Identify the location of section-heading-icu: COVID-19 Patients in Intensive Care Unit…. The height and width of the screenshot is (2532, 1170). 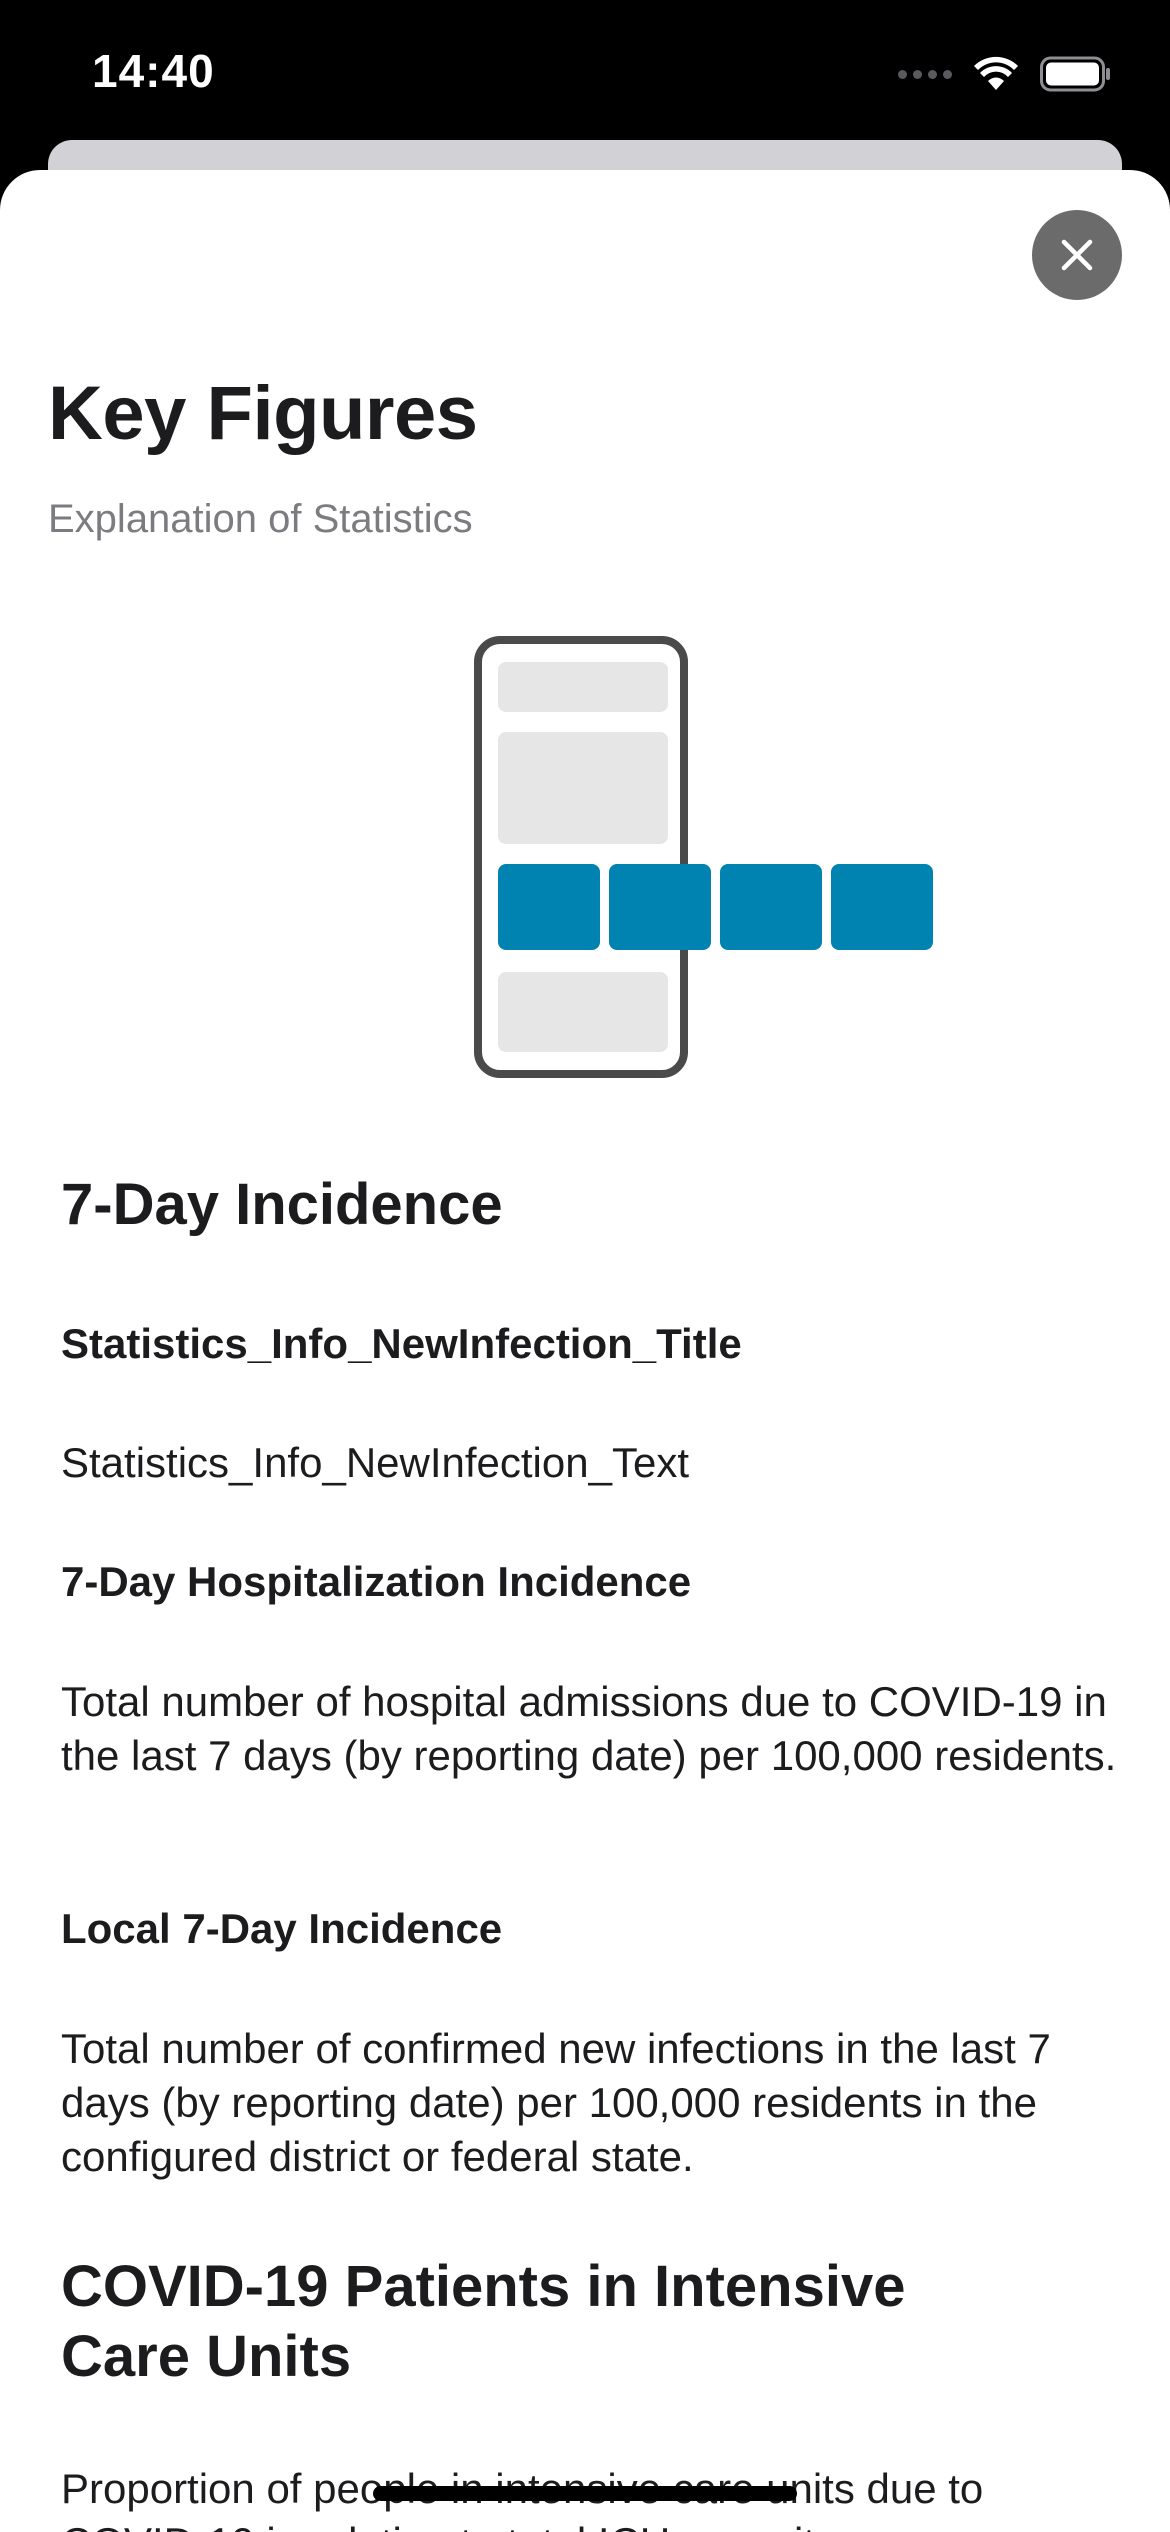
(483, 2321).